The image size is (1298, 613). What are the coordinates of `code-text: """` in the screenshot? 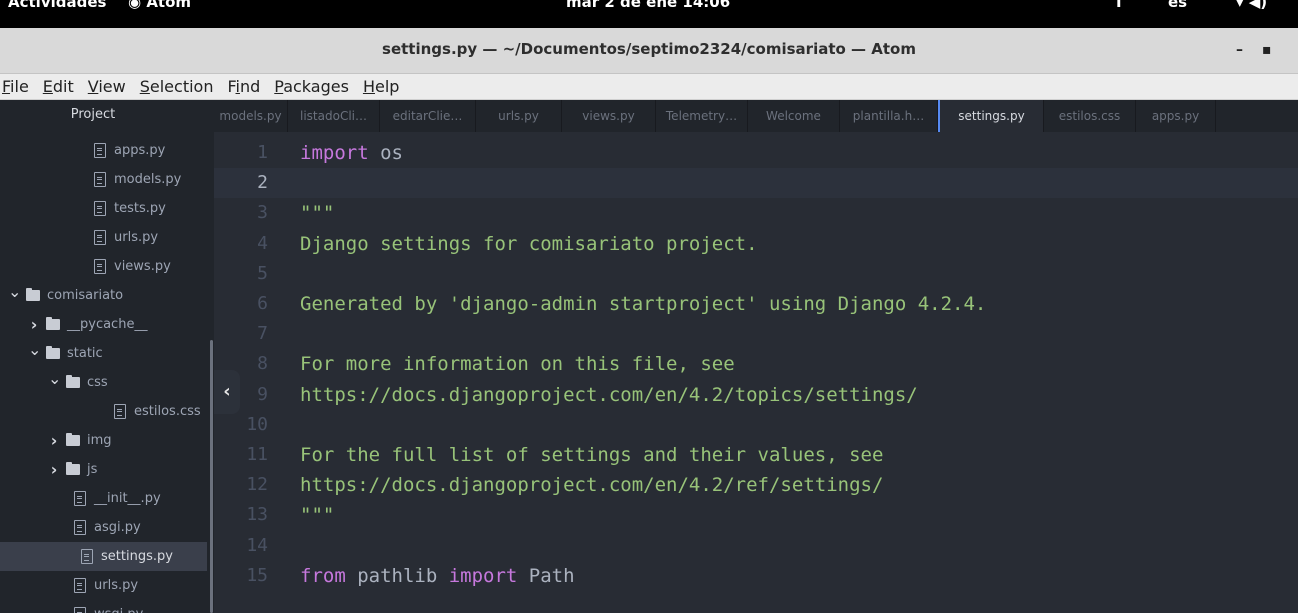 It's located at (317, 515).